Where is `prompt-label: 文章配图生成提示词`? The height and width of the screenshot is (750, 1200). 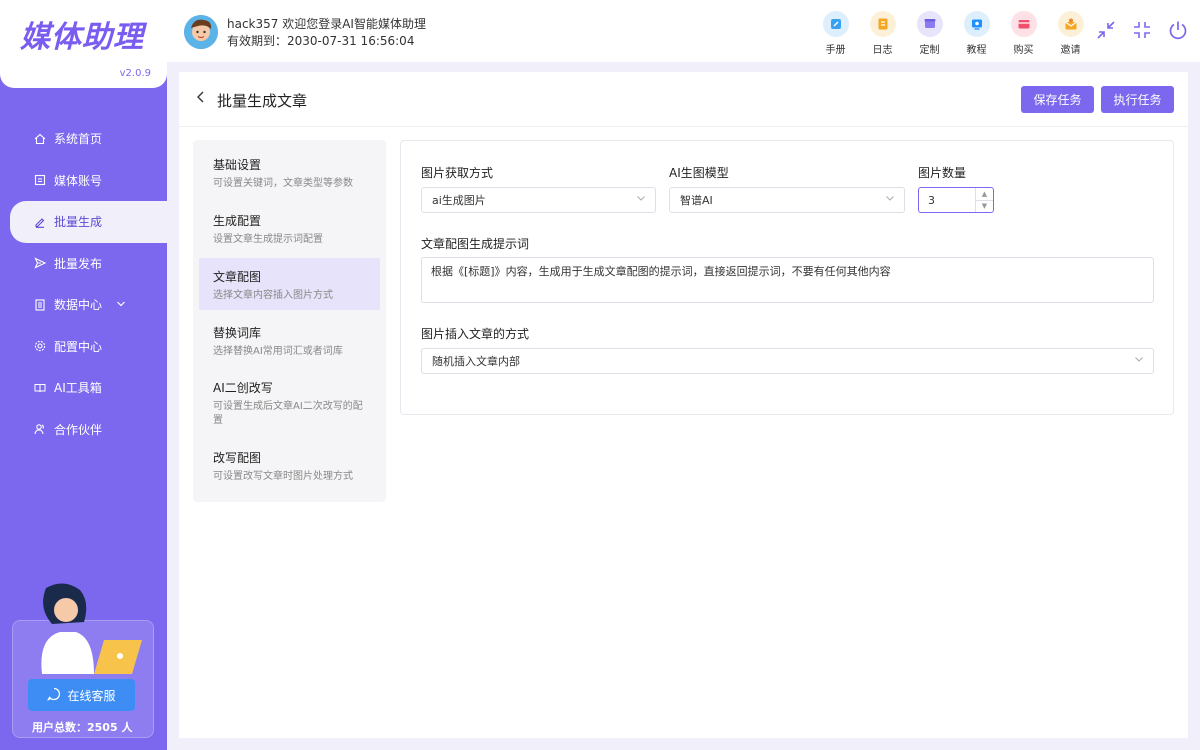 prompt-label: 文章配图生成提示词 is located at coordinates (475, 244).